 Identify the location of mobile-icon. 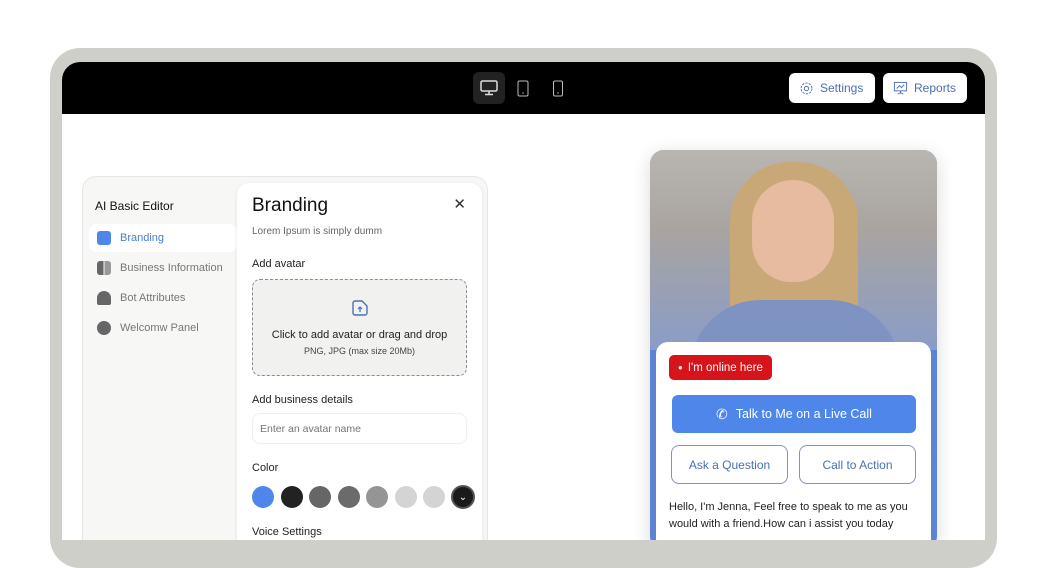
(558, 88).